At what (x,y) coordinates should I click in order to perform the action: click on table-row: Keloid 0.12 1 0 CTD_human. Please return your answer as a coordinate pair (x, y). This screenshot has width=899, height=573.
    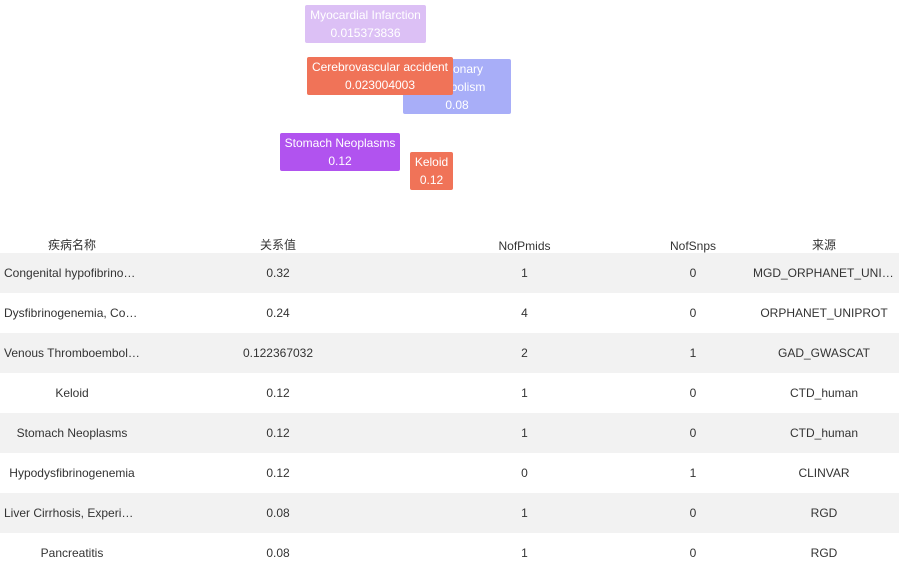
    Looking at the image, I should click on (449, 393).